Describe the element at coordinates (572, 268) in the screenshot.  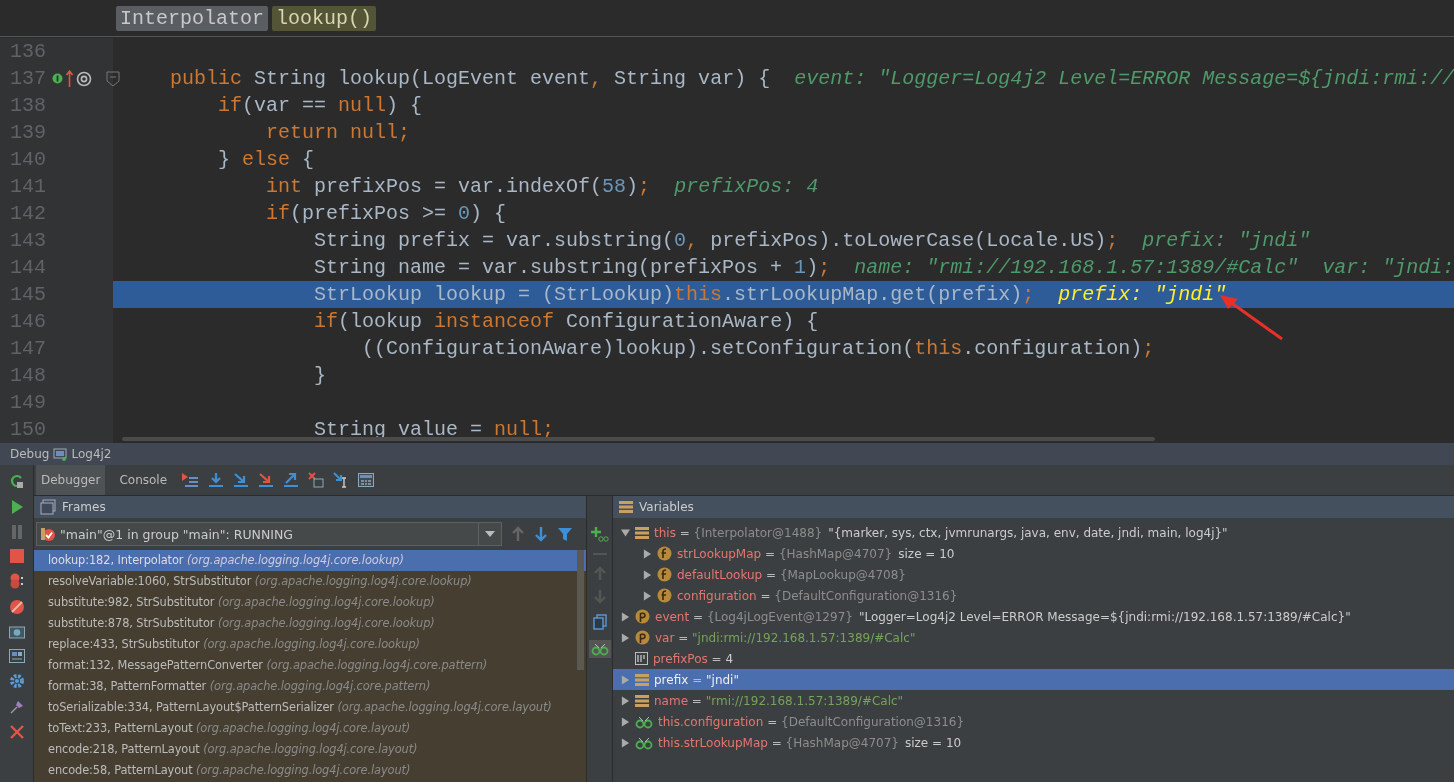
I see `code-text: String name = var.substring(prefixPos + 1);` at that location.